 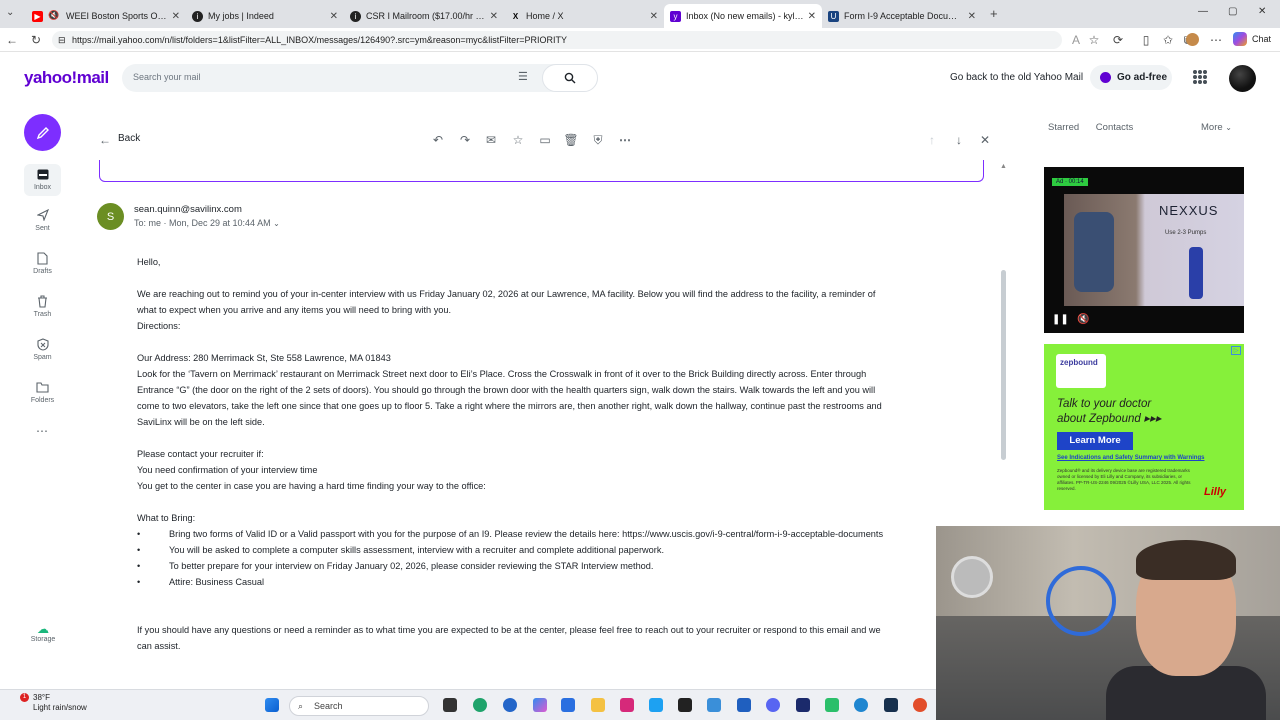 I want to click on tab-weei: ▶ 🔇 WEEI Boston Sports Original P ✕, so click(x=106, y=16).